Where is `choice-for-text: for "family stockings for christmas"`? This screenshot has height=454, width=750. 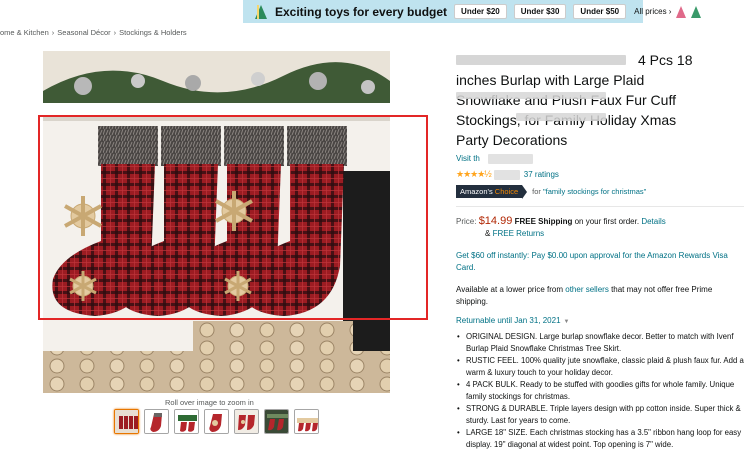
choice-for-text: for "family stockings for christmas" is located at coordinates (589, 191).